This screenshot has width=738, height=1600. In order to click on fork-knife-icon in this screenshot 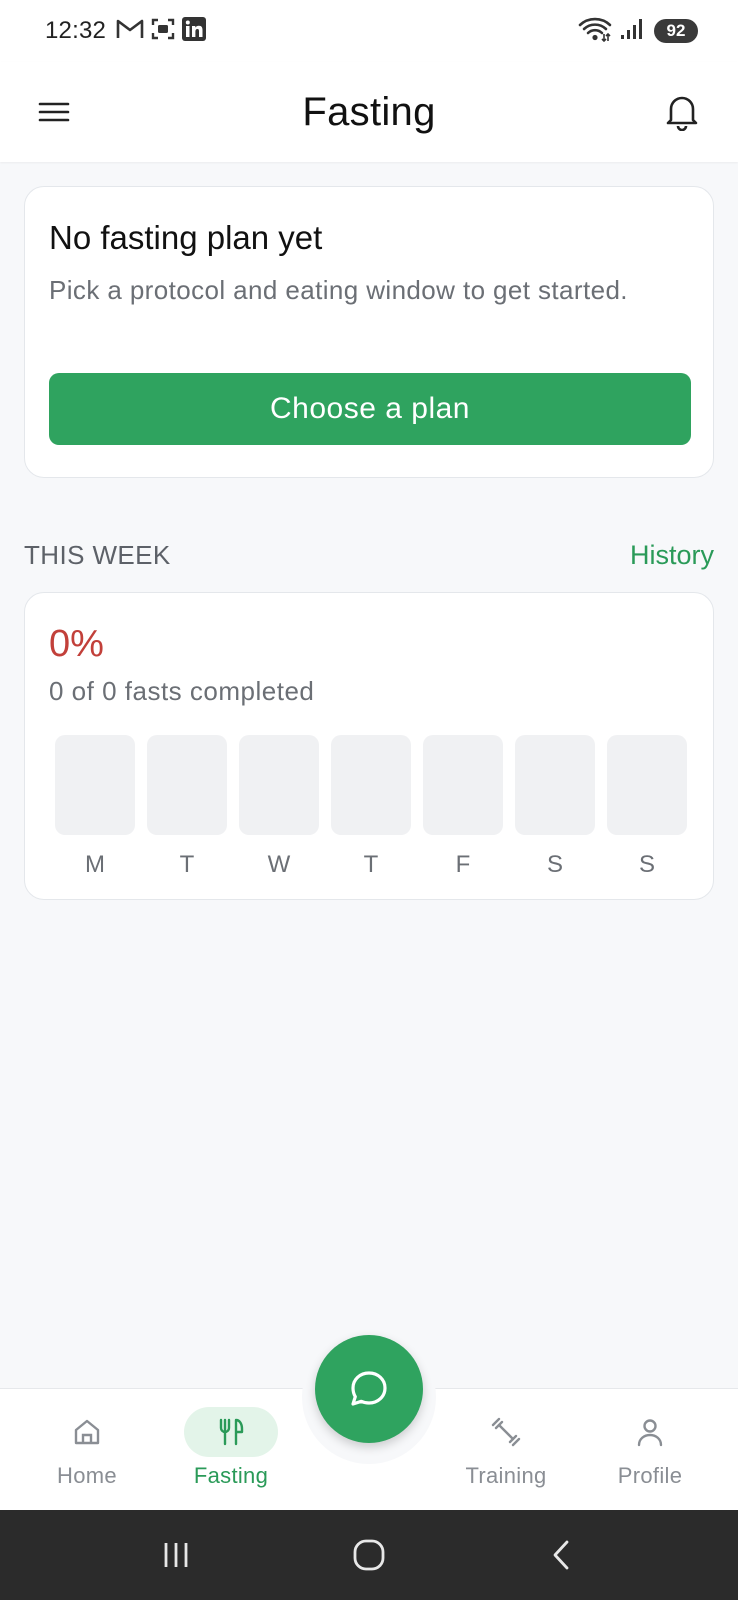, I will do `click(231, 1432)`.